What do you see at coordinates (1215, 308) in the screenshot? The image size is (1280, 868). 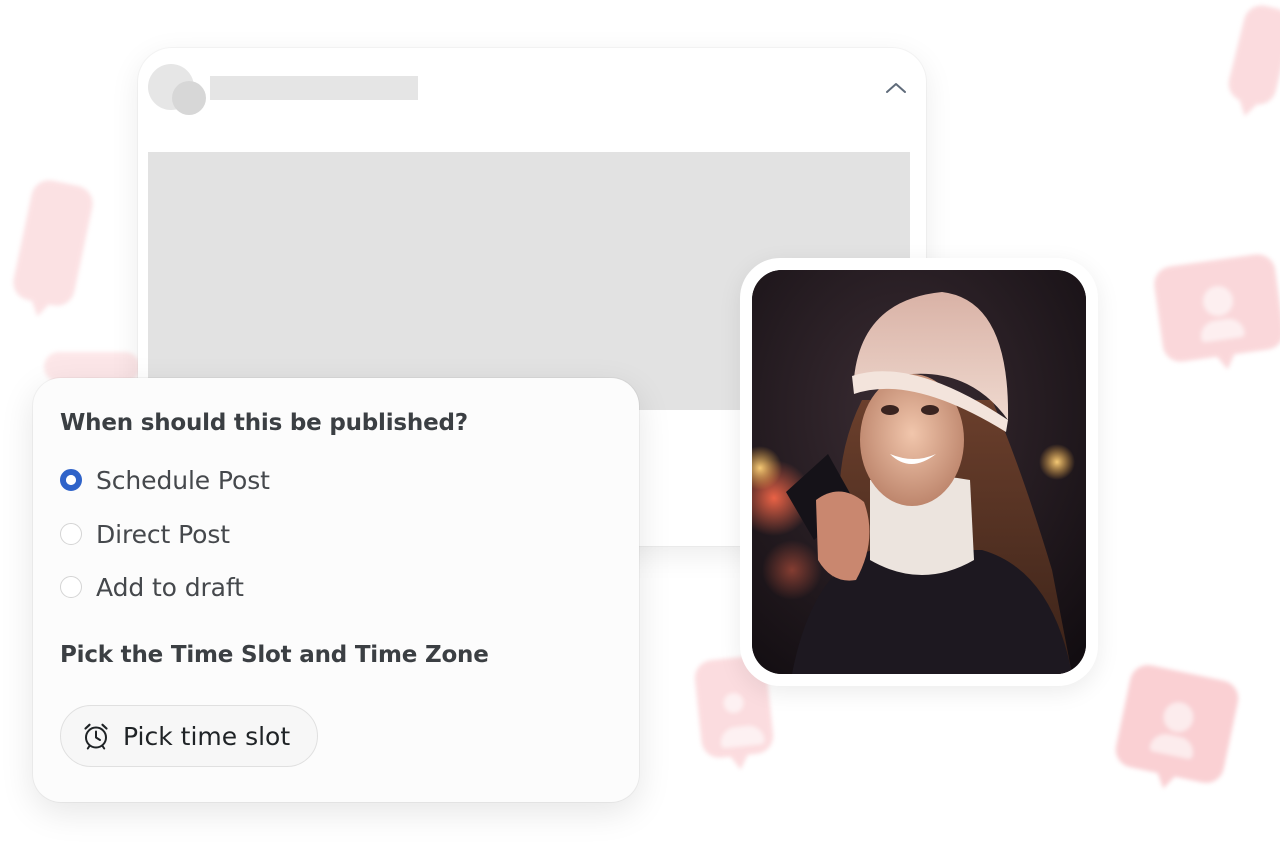 I see `decorative-user-bubble-right` at bounding box center [1215, 308].